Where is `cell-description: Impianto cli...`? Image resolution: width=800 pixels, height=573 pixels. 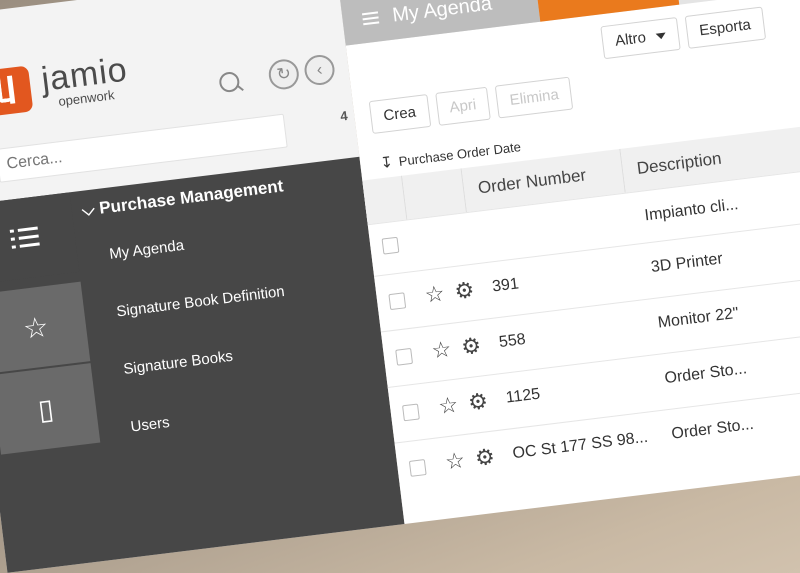
cell-description: Impianto cli... is located at coordinates (691, 210).